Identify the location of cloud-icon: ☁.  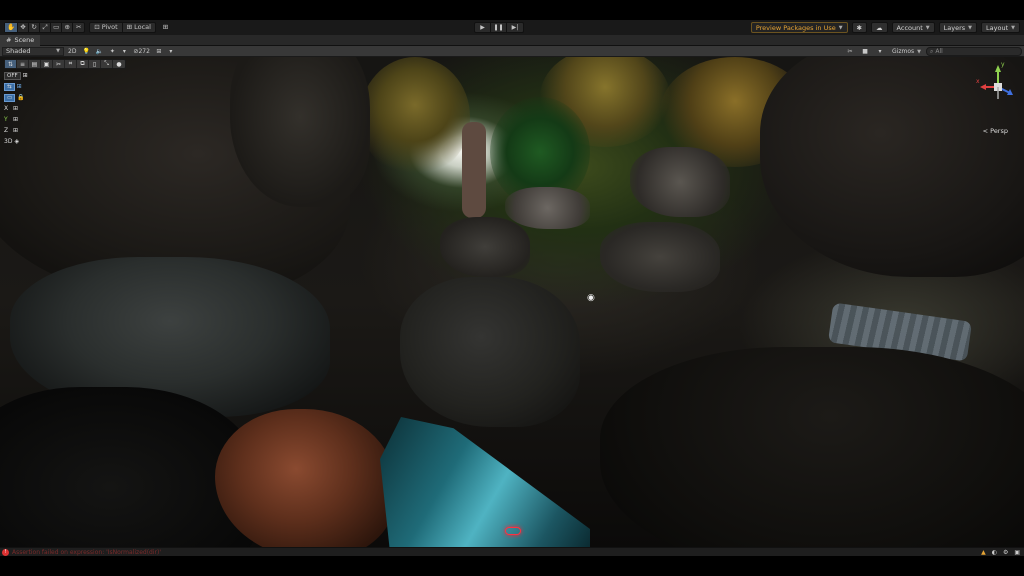
(879, 27).